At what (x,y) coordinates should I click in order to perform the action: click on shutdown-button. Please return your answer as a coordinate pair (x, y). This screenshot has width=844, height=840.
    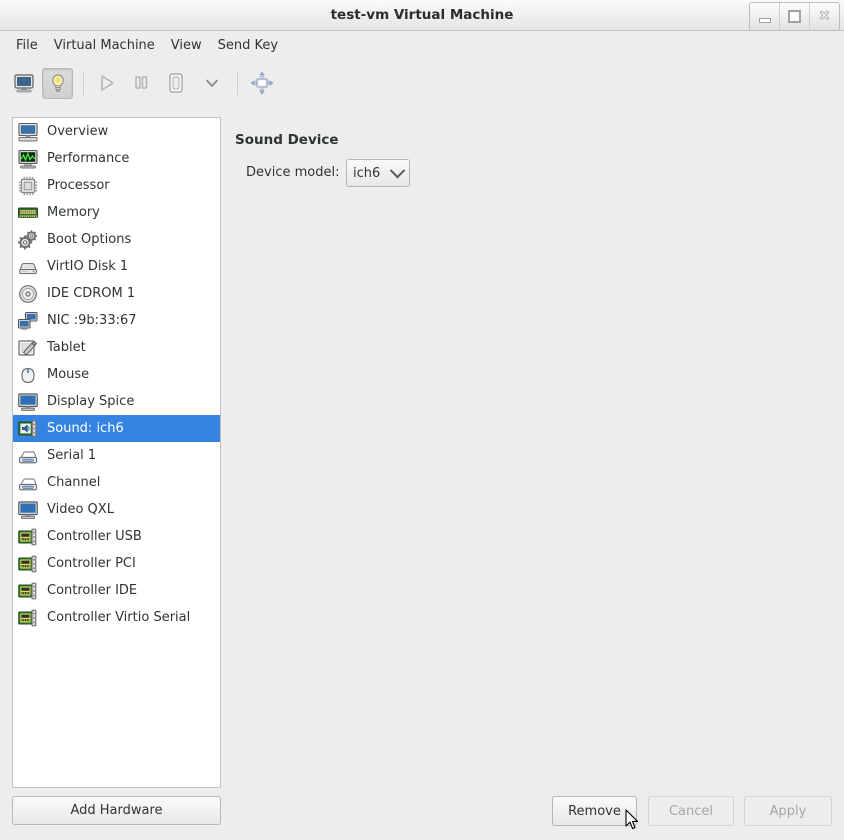
    Looking at the image, I should click on (176, 83).